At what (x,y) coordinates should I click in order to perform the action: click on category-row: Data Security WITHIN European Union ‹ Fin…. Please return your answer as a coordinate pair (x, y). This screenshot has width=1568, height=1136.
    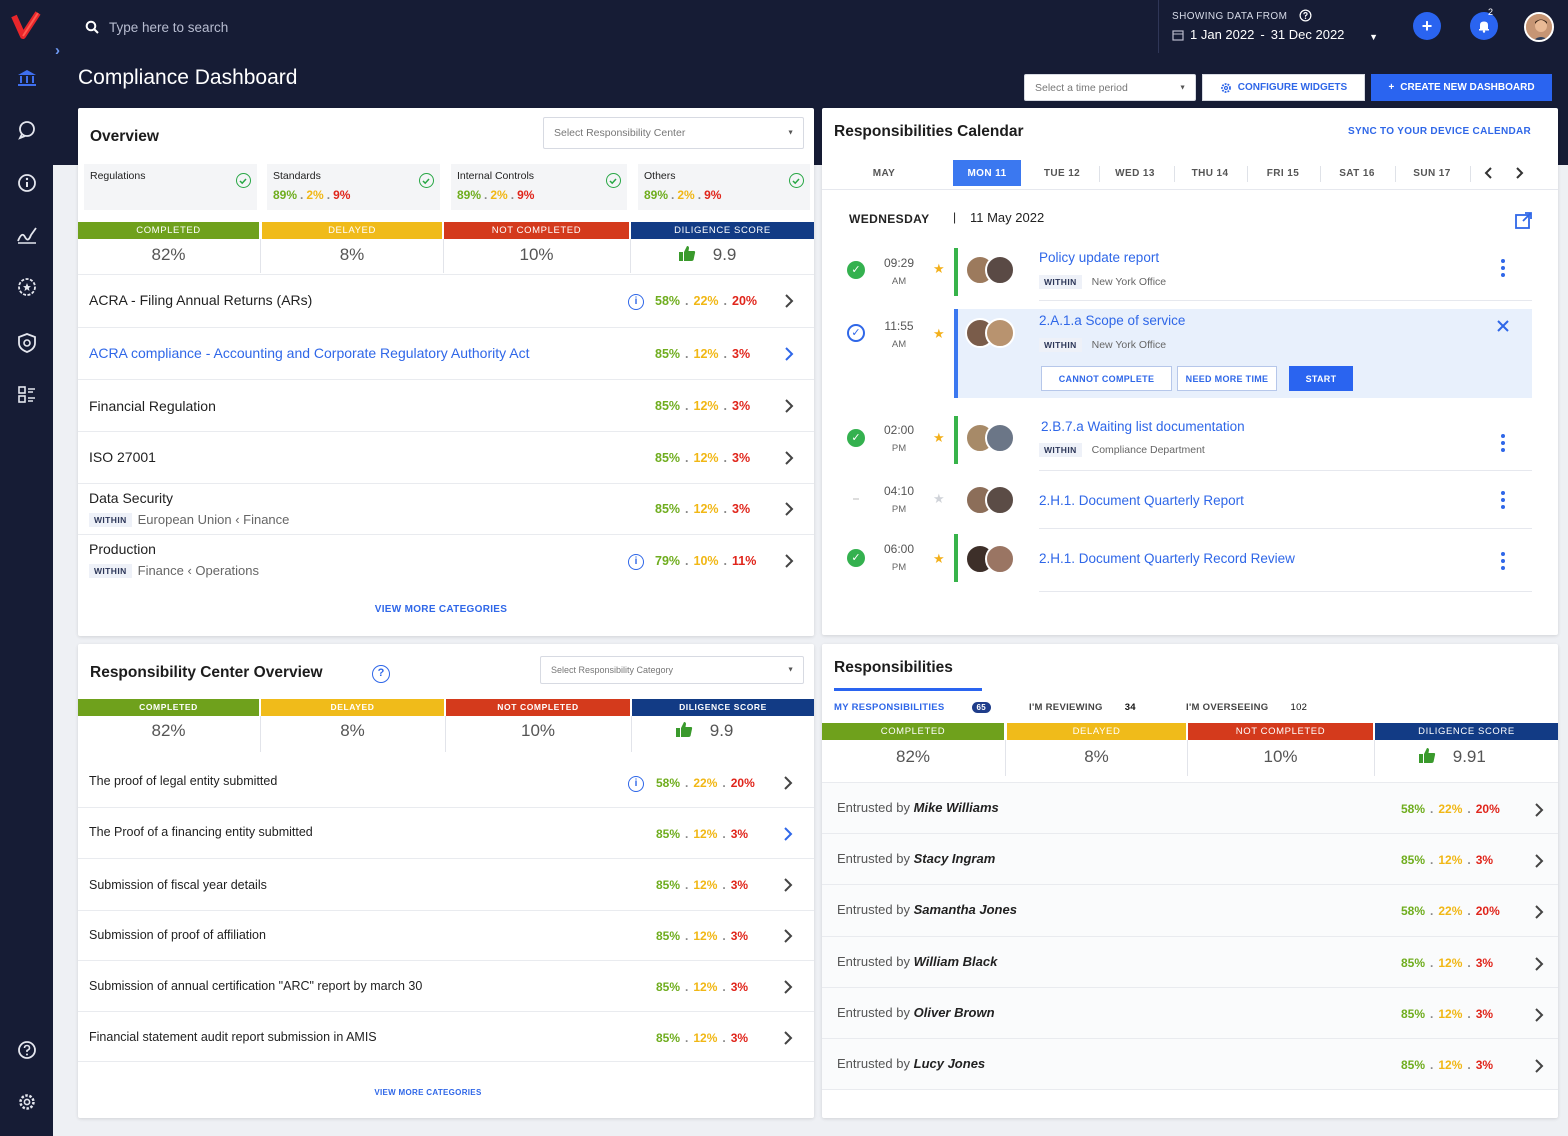
    Looking at the image, I should click on (446, 508).